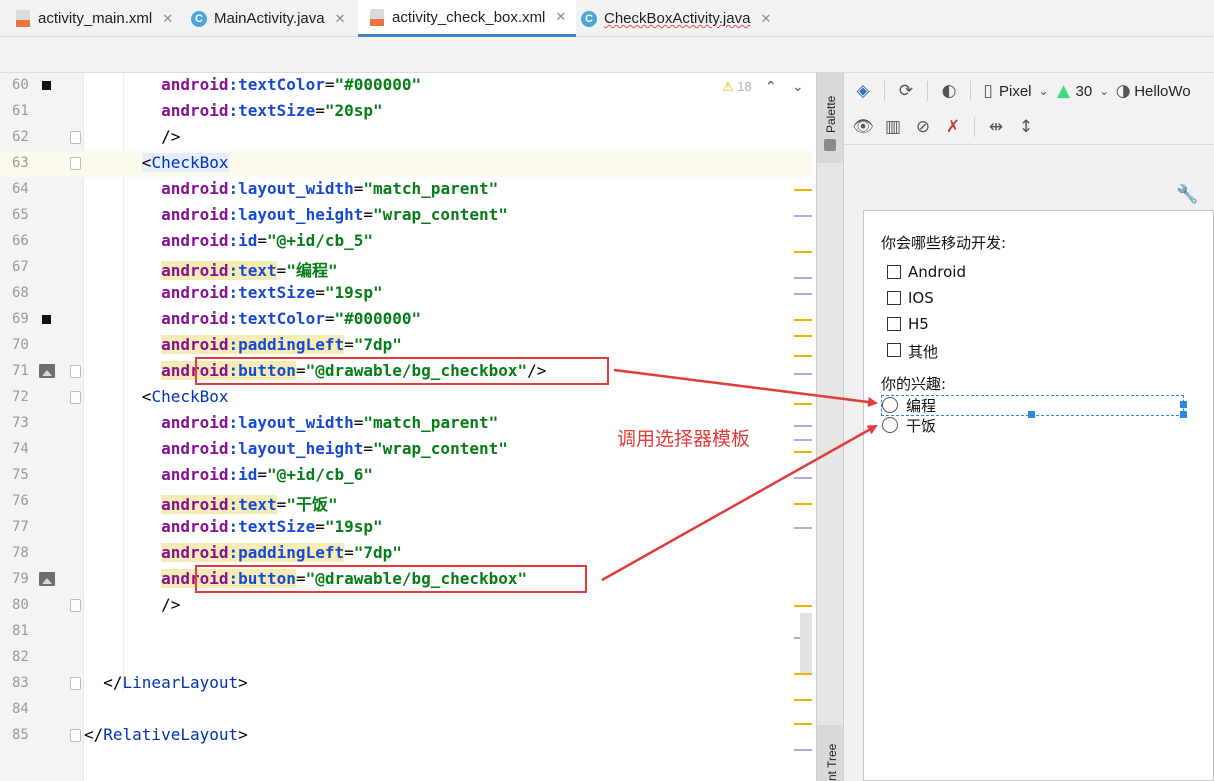 Image resolution: width=1214 pixels, height=781 pixels. What do you see at coordinates (406, 606) in the screenshot?
I see `code-line: 80 />` at bounding box center [406, 606].